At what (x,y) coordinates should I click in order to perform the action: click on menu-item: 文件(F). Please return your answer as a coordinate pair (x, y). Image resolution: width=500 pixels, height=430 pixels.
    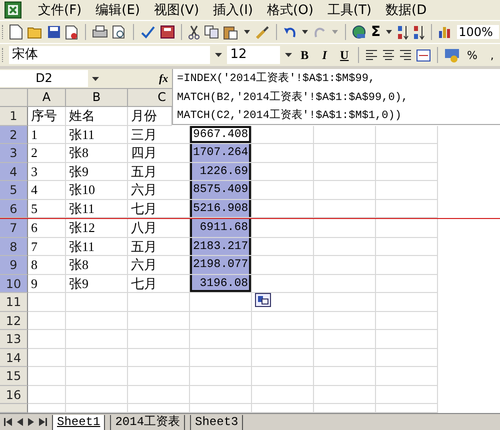
    Looking at the image, I should click on (60, 10).